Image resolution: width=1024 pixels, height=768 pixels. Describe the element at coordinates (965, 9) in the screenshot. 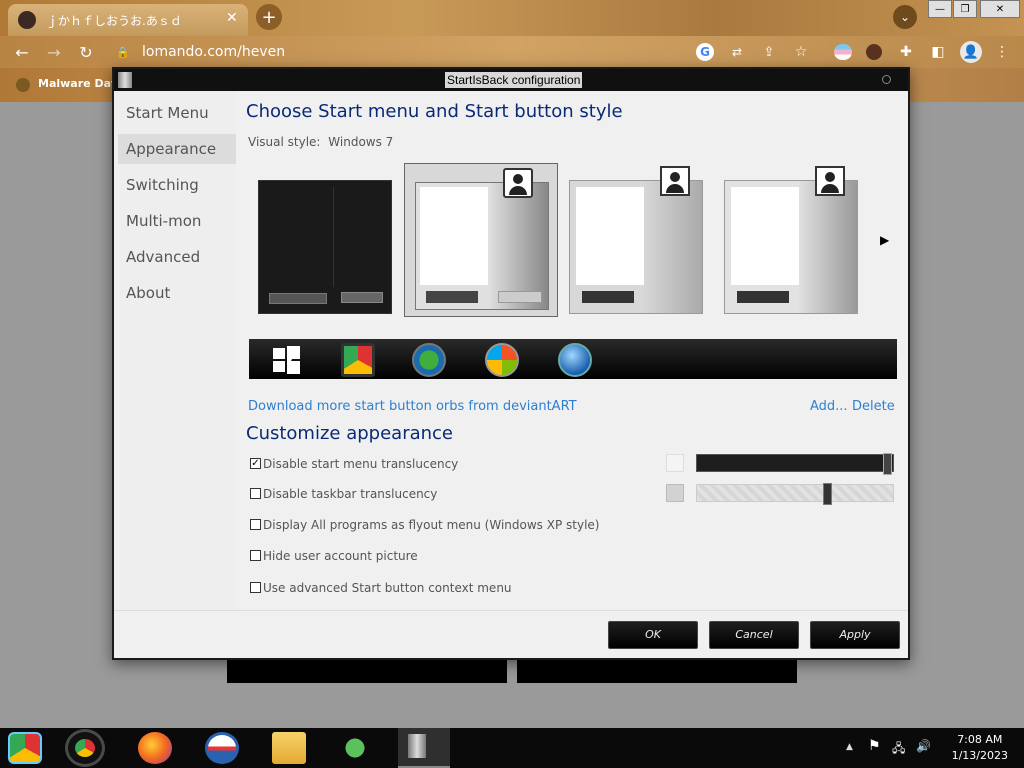

I see `maximize-button: ❐` at that location.